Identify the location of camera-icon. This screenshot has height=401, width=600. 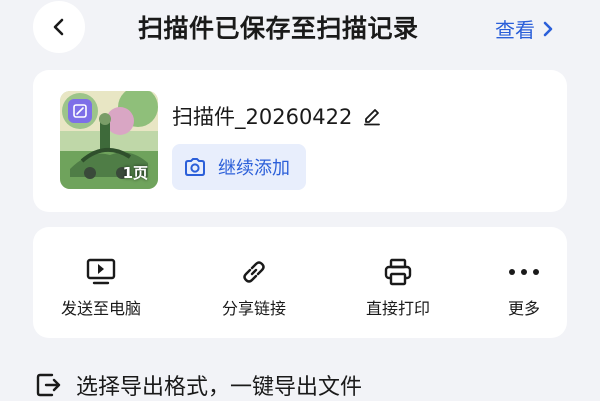
(195, 167).